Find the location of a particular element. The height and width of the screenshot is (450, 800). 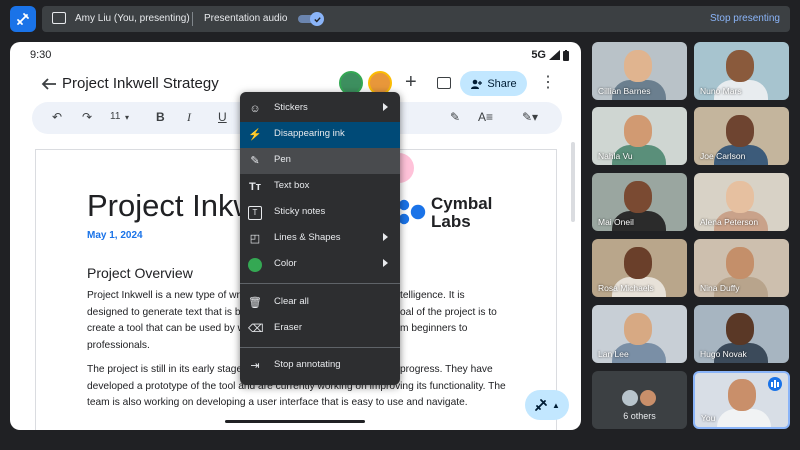

text-format-icon: A≡ is located at coordinates (485, 117).